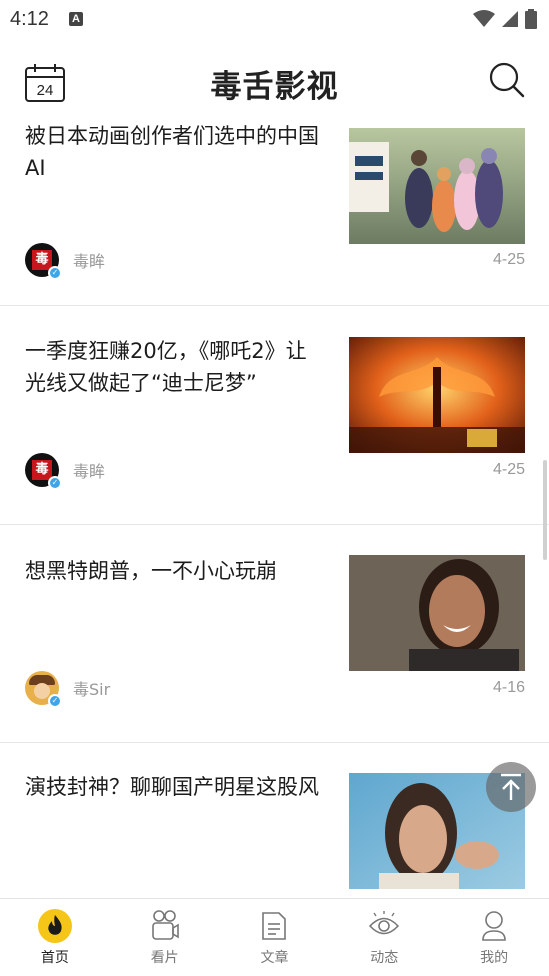 The image size is (549, 976). What do you see at coordinates (274, 926) in the screenshot?
I see `document-icon` at bounding box center [274, 926].